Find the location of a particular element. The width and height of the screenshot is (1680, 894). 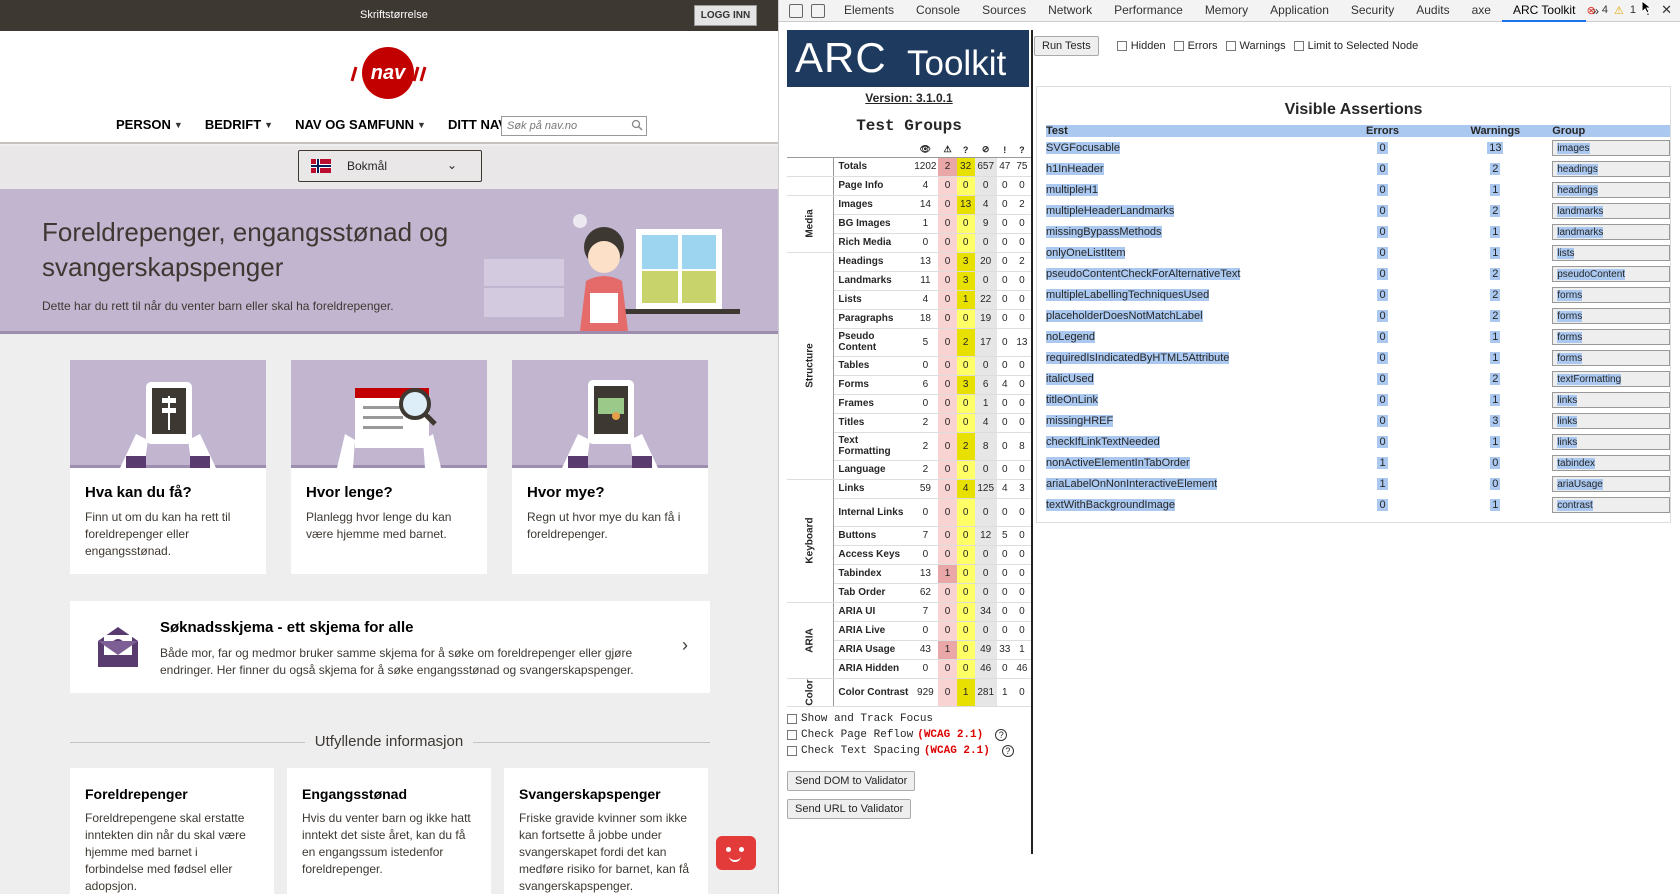

tab-audits: Audits is located at coordinates (1432, 11).